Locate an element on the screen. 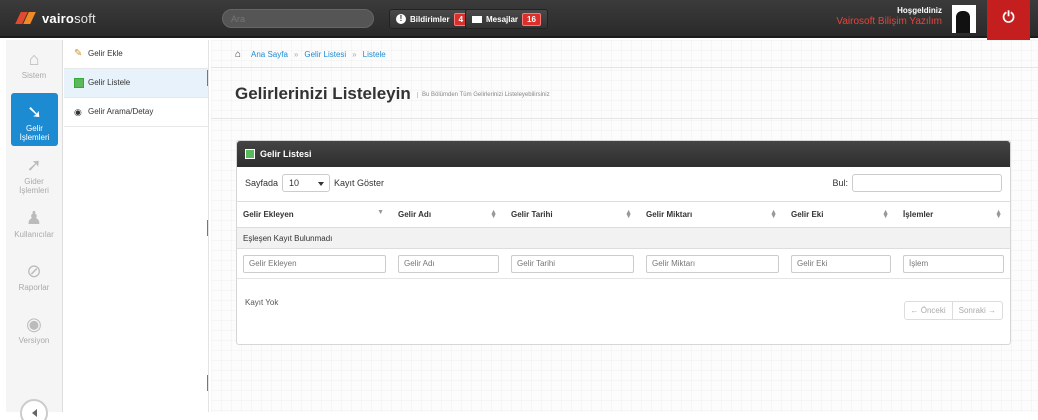  resize-handle is located at coordinates (207, 235).